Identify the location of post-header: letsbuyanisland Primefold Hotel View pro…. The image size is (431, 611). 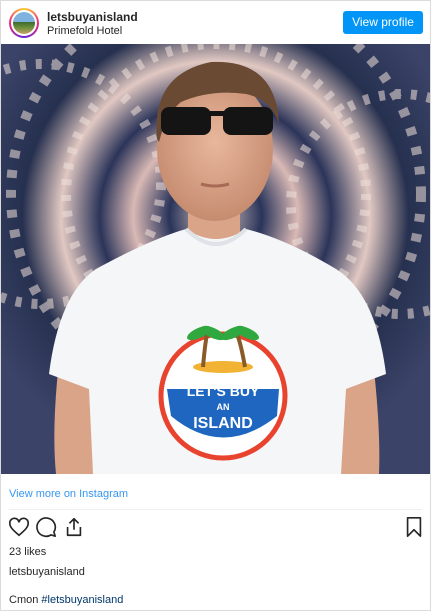
(215, 22).